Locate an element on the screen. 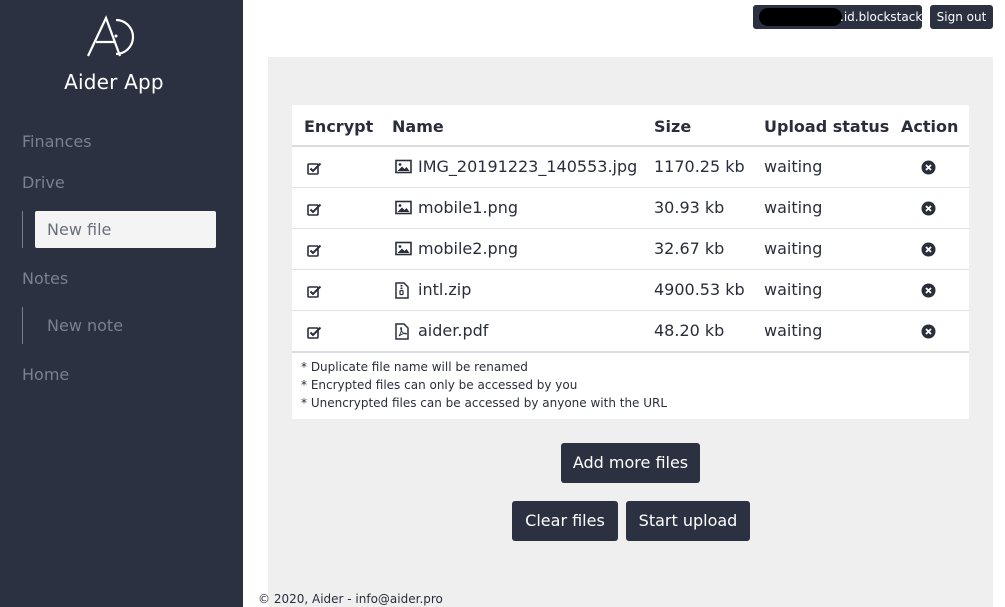  file-size: 32.67 kb is located at coordinates (689, 248).